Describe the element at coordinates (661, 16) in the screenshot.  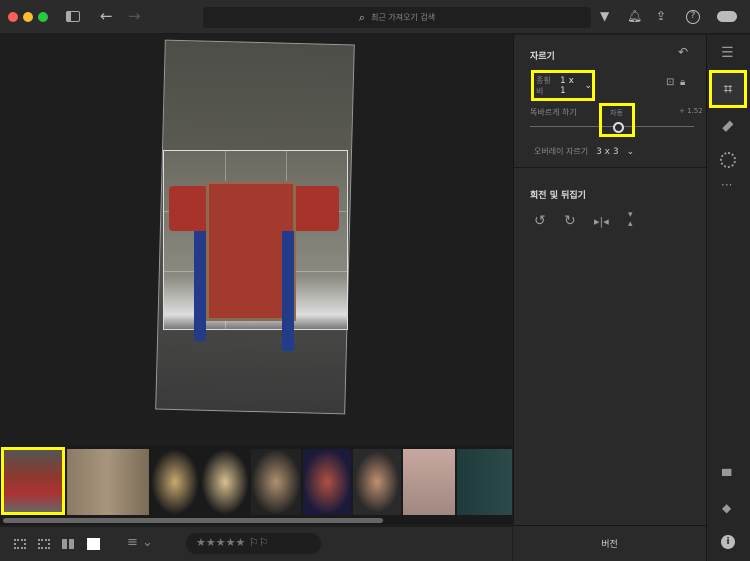
I see `share-icon: ⇪` at that location.